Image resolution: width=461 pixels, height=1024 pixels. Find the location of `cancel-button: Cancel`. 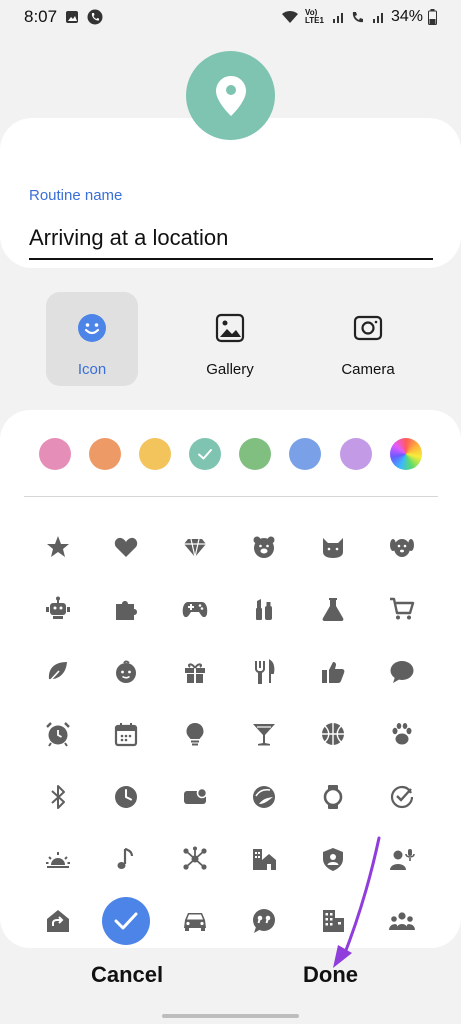

cancel-button: Cancel is located at coordinates (127, 975).